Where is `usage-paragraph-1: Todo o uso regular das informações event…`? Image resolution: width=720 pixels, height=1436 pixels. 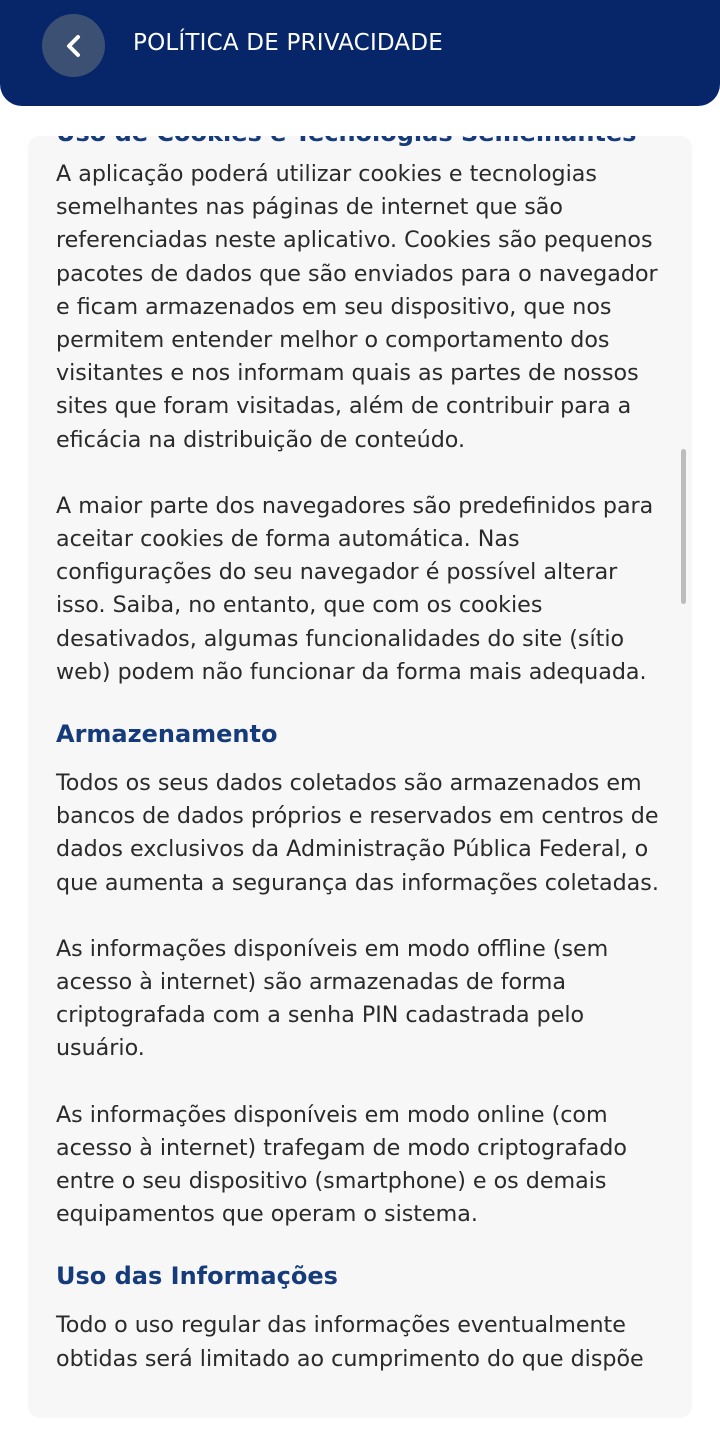 usage-paragraph-1: Todo o uso regular das informações event… is located at coordinates (350, 1342).